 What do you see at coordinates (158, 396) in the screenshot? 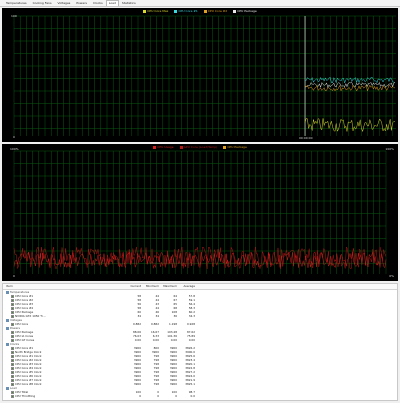
I see `sensor-minimum-cell: 0` at bounding box center [158, 396].